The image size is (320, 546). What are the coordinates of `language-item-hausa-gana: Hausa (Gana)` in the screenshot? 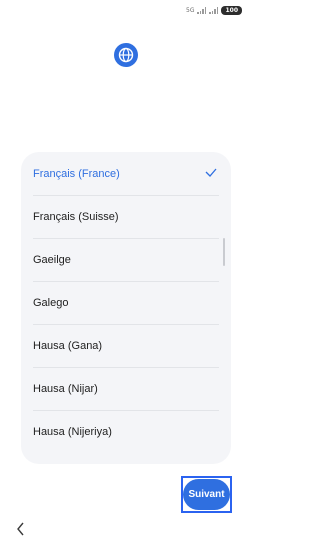 It's located at (126, 345).